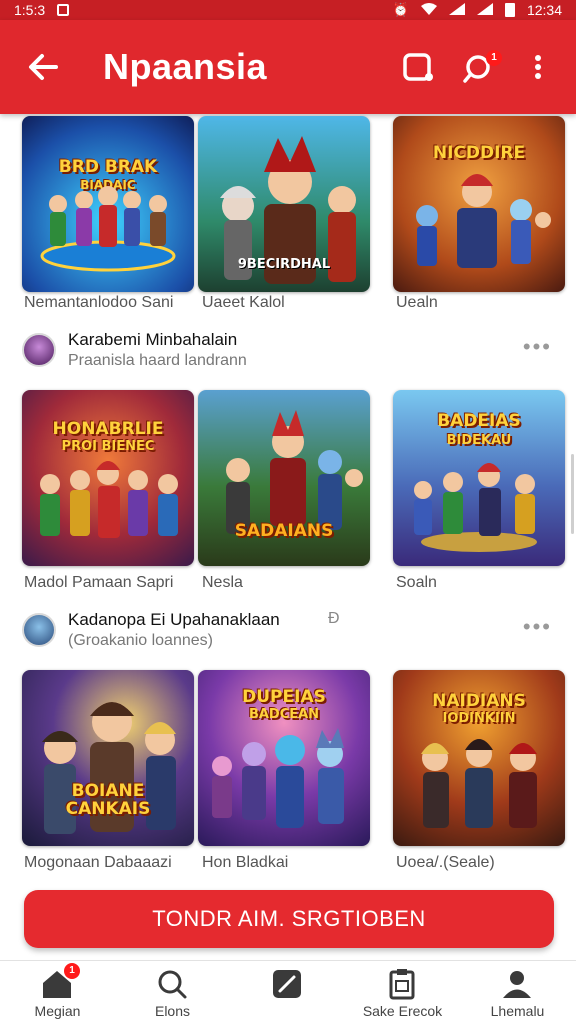 Image resolution: width=576 pixels, height=1024 pixels. Describe the element at coordinates (57, 992) in the screenshot. I see `nav-item-home: 1 Megian` at that location.